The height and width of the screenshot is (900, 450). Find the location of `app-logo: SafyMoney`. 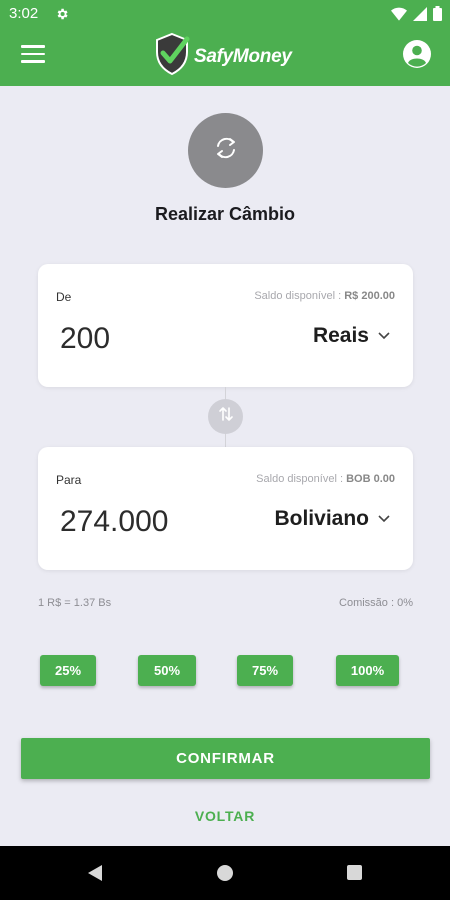

app-logo: SafyMoney is located at coordinates (223, 56).